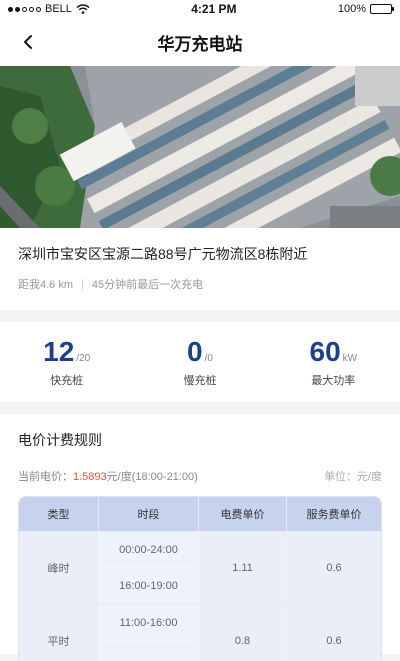  I want to click on stat-max-power: 60 kW 最大功率, so click(333, 362).